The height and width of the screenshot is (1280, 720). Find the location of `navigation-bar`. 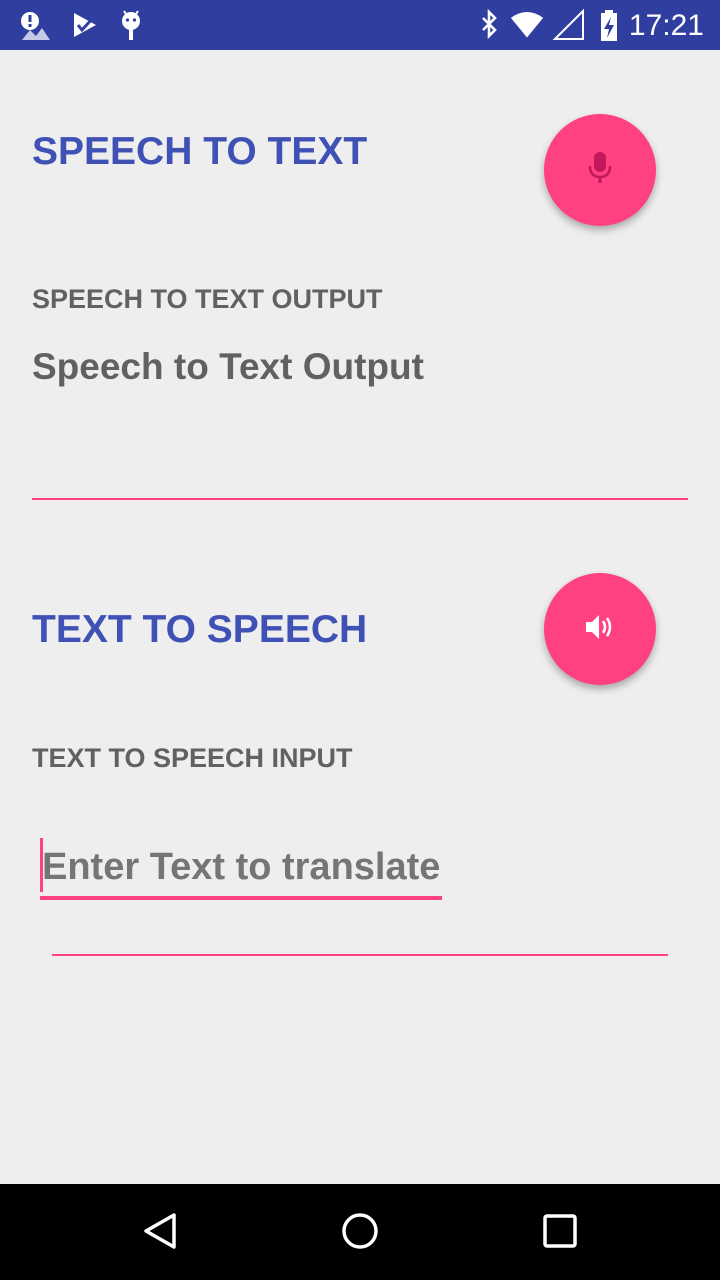

navigation-bar is located at coordinates (360, 1232).